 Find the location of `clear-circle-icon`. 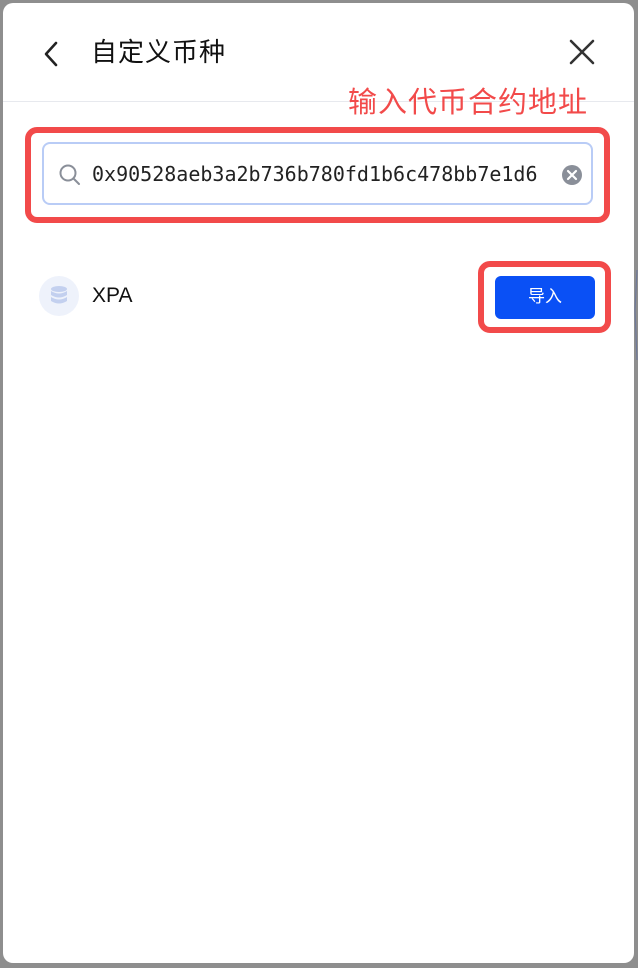

clear-circle-icon is located at coordinates (572, 175).